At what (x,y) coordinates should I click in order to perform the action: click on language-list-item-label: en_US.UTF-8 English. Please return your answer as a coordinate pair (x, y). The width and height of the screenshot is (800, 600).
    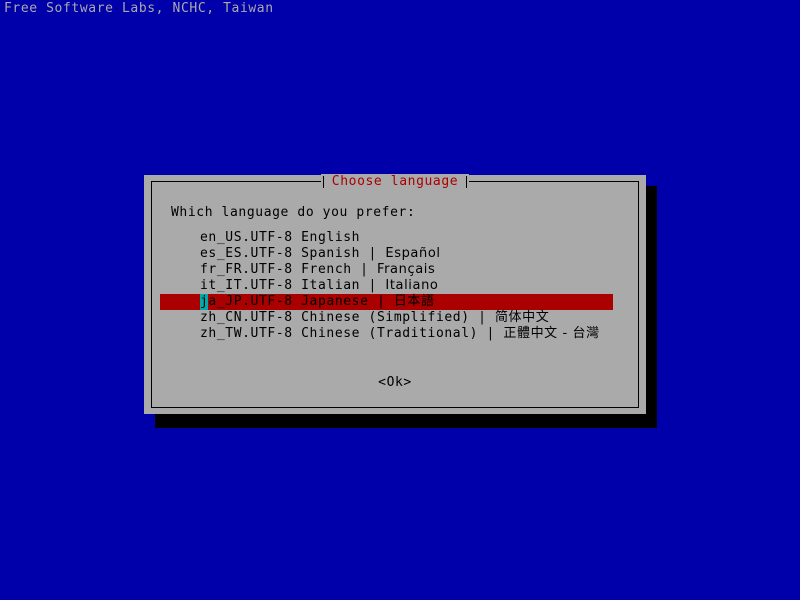
    Looking at the image, I should click on (280, 237).